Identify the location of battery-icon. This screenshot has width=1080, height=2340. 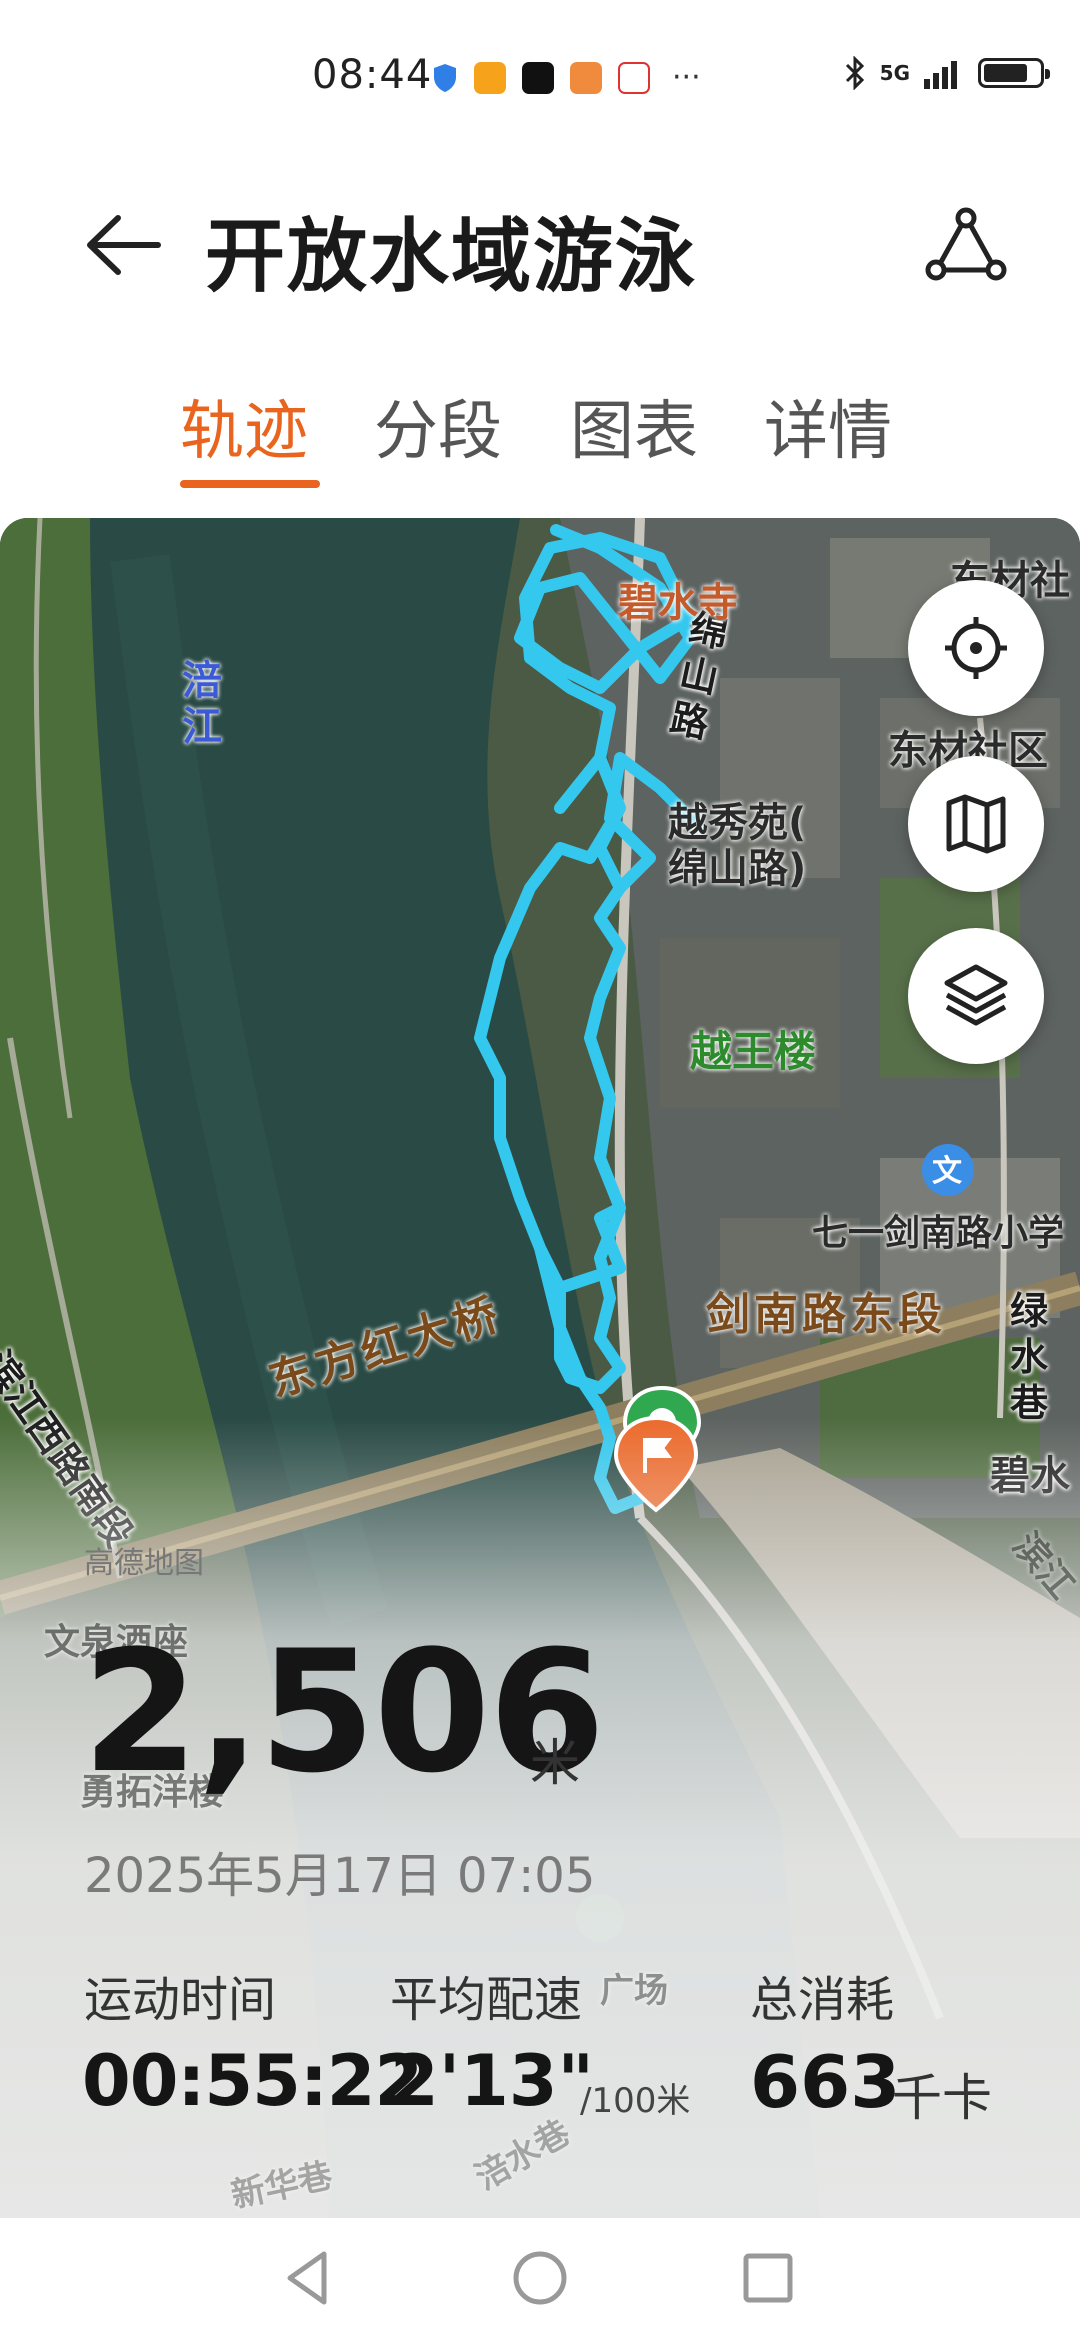
(1014, 73).